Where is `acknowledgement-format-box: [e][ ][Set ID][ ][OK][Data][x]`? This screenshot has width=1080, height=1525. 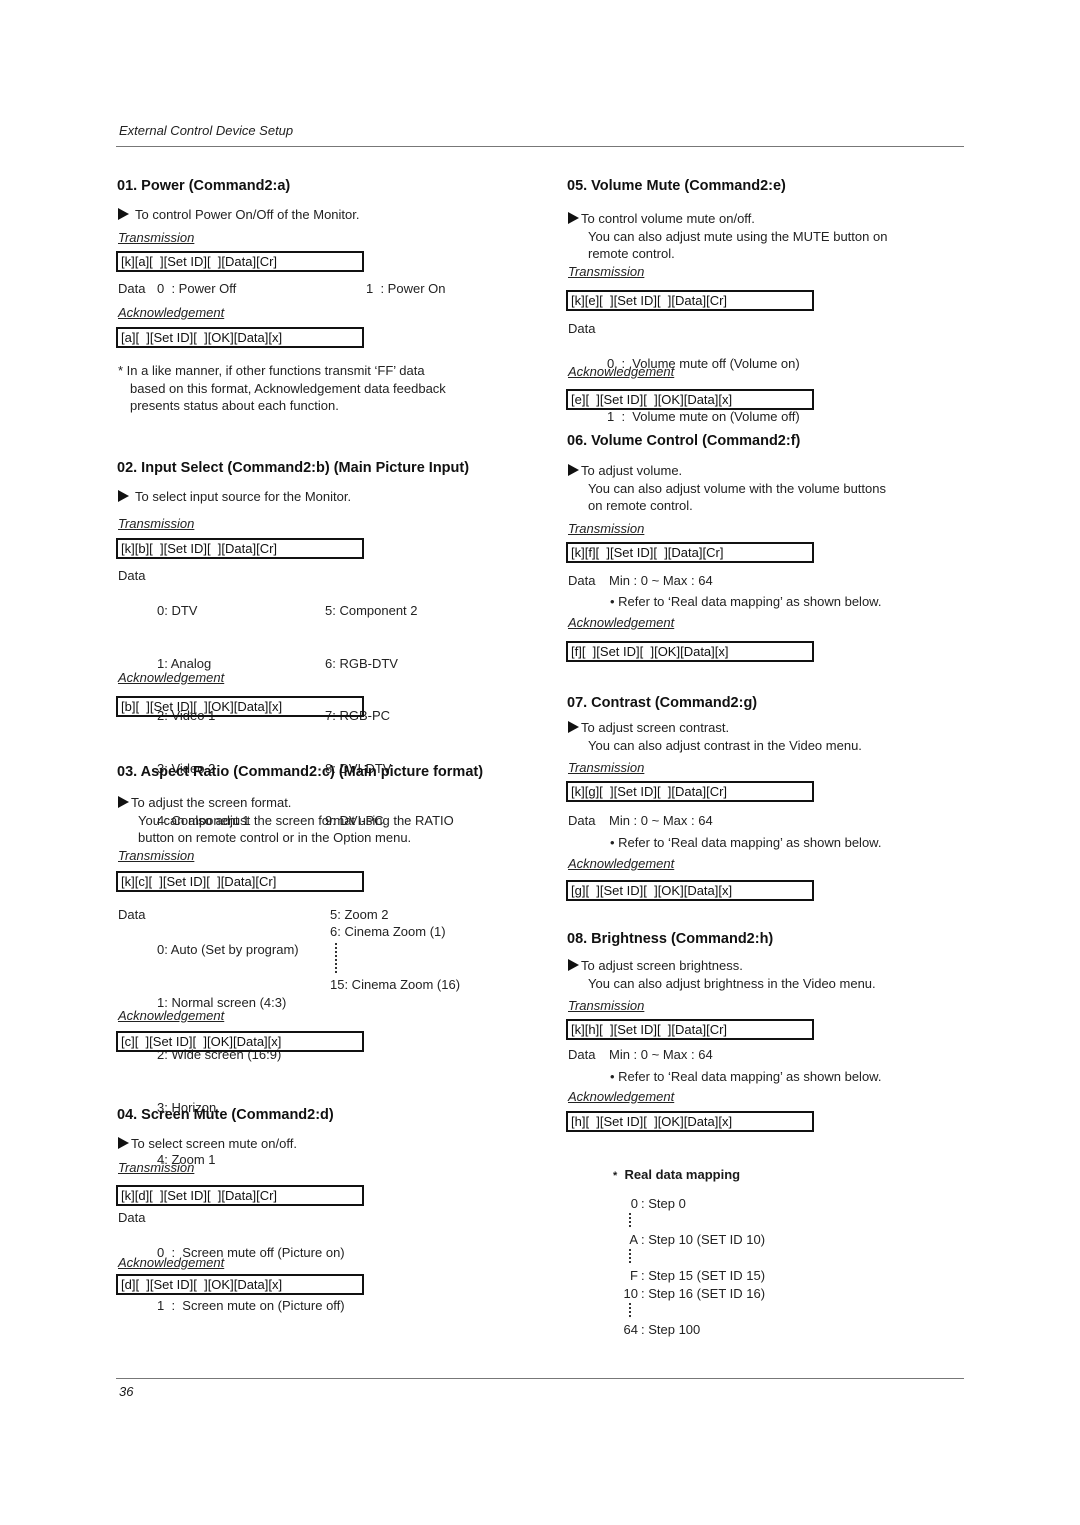
acknowledgement-format-box: [e][ ][Set ID][ ][OK][Data][x] is located at coordinates (690, 399).